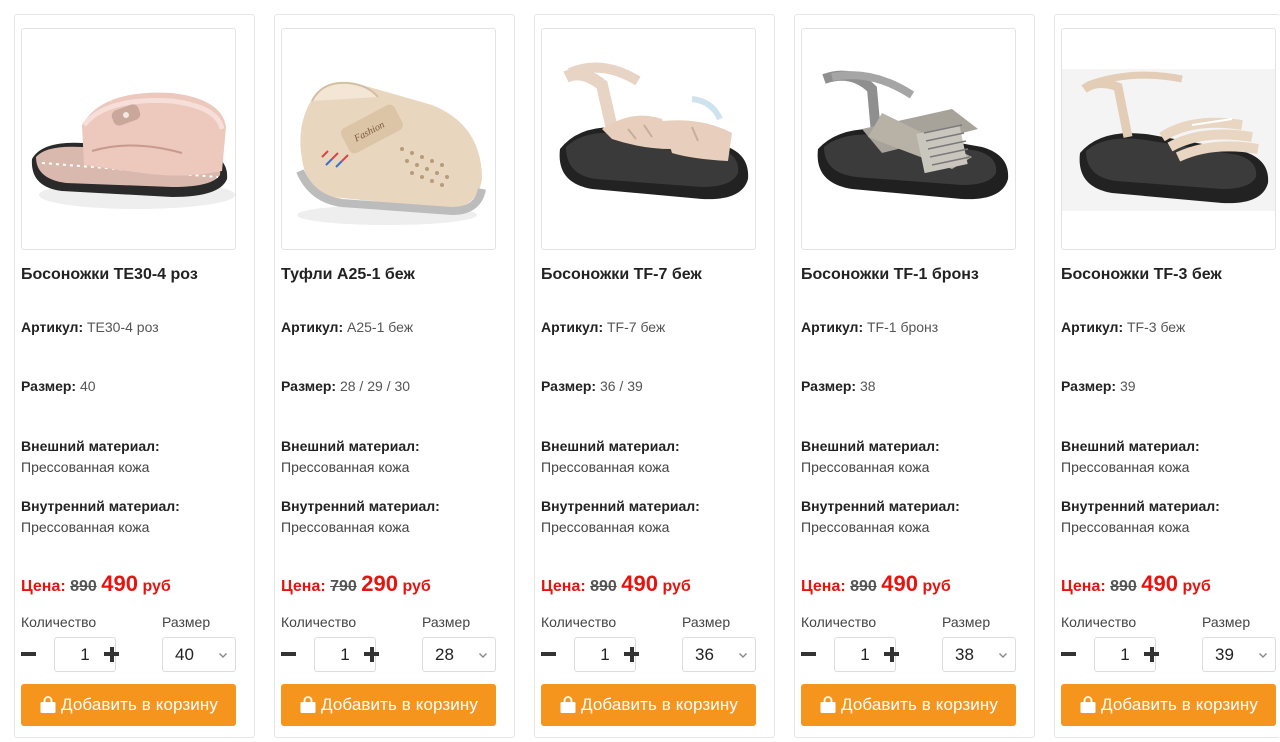  What do you see at coordinates (391, 153) in the screenshot?
I see `beige-perforated-shoe-image: Fashion` at bounding box center [391, 153].